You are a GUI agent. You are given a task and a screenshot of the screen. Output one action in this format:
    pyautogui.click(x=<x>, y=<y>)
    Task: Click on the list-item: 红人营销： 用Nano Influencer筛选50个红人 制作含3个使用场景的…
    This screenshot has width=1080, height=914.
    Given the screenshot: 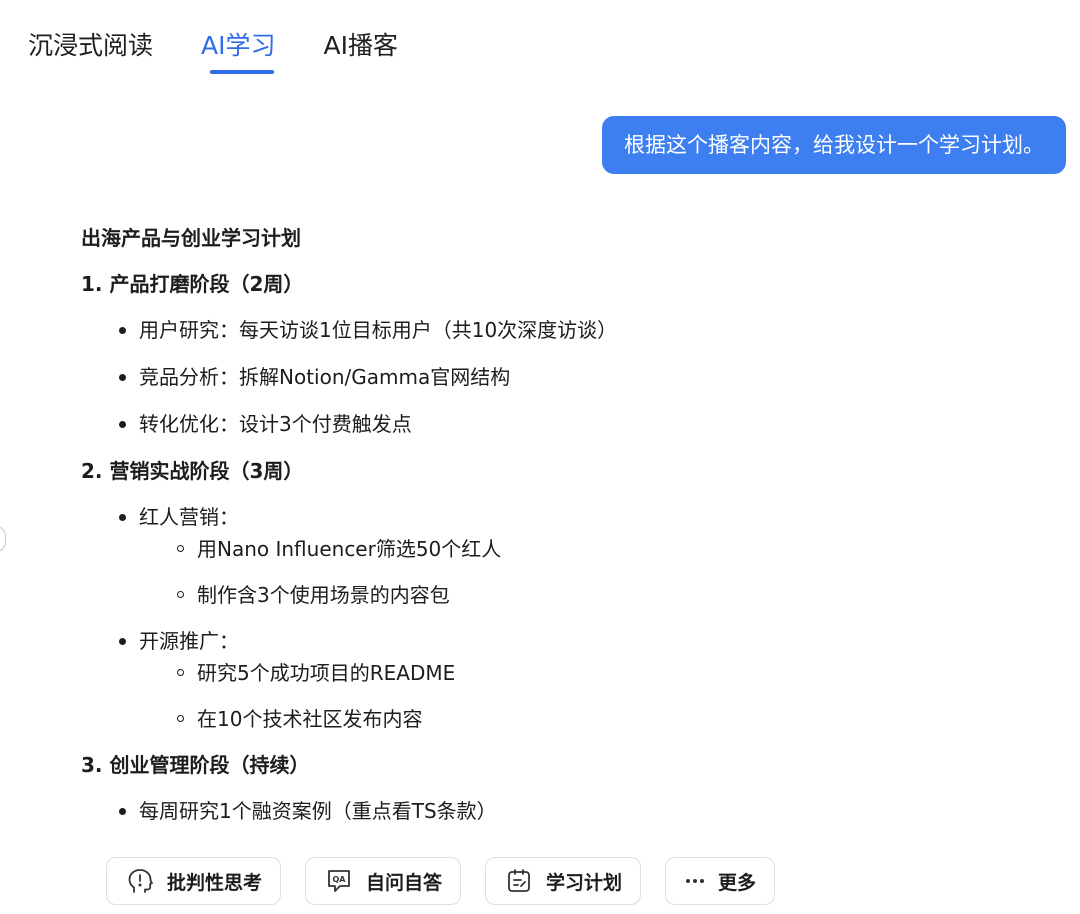 What is the action you would take?
    pyautogui.click(x=561, y=556)
    